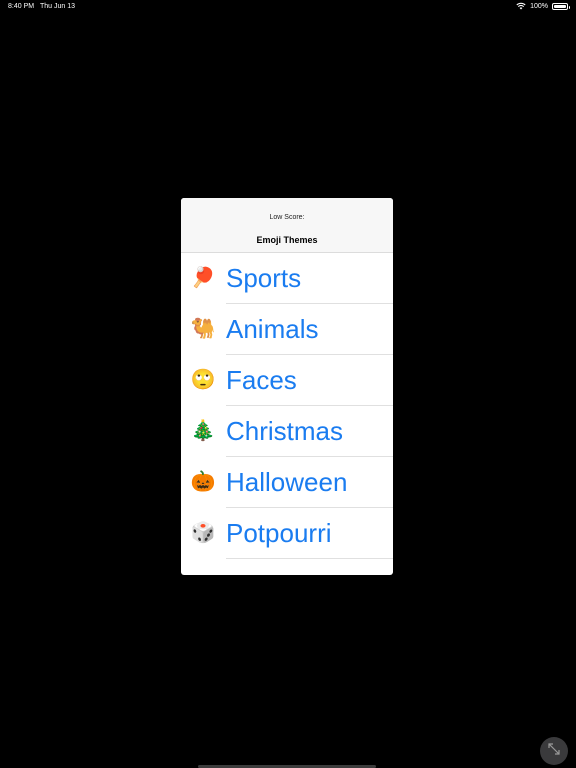  I want to click on expand-button, so click(554, 751).